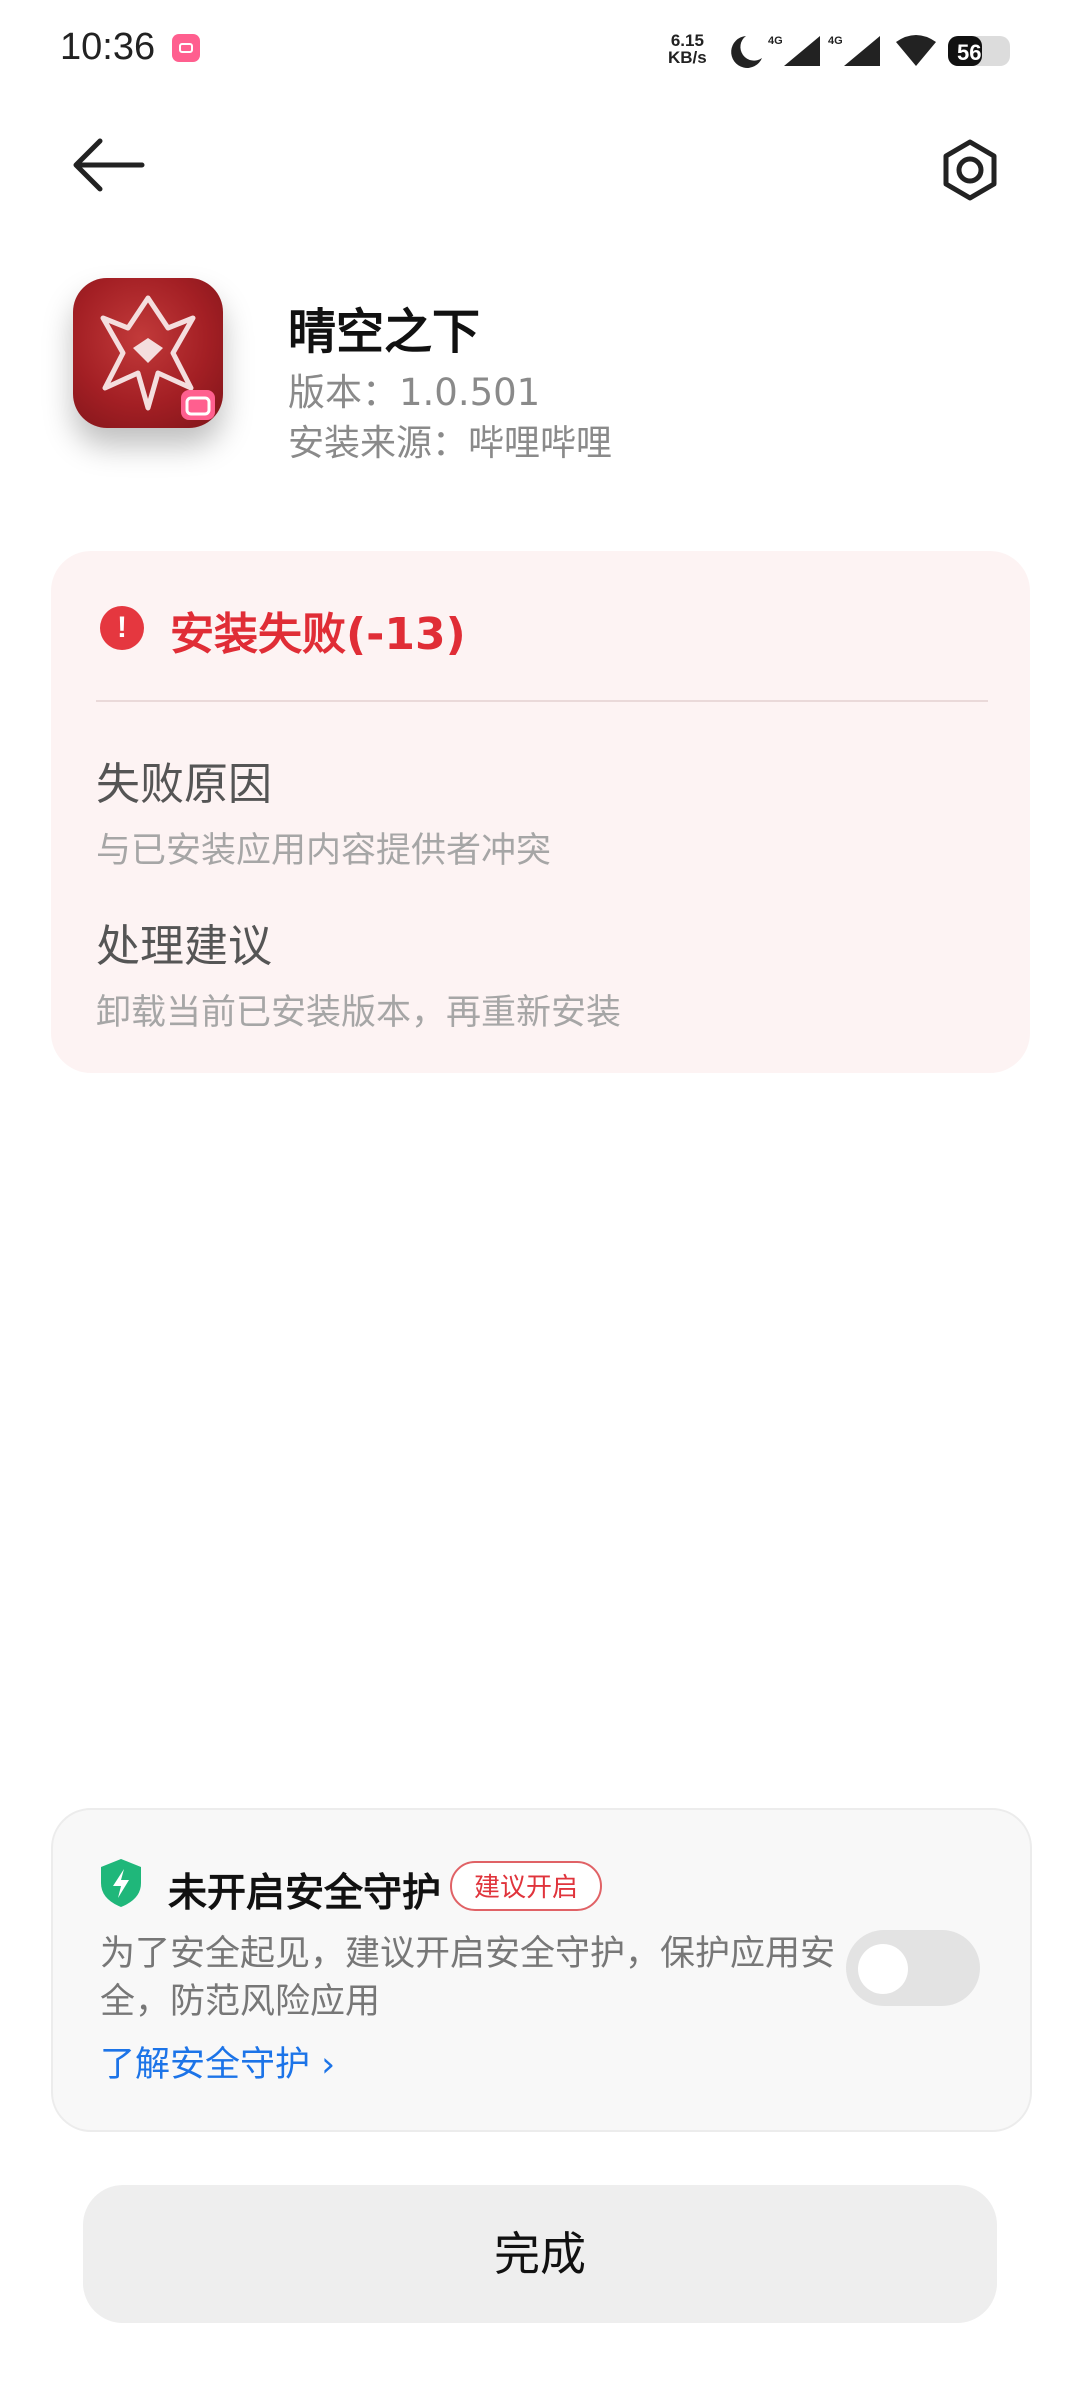 The image size is (1080, 2401). Describe the element at coordinates (913, 1968) in the screenshot. I see `security-toggle` at that location.